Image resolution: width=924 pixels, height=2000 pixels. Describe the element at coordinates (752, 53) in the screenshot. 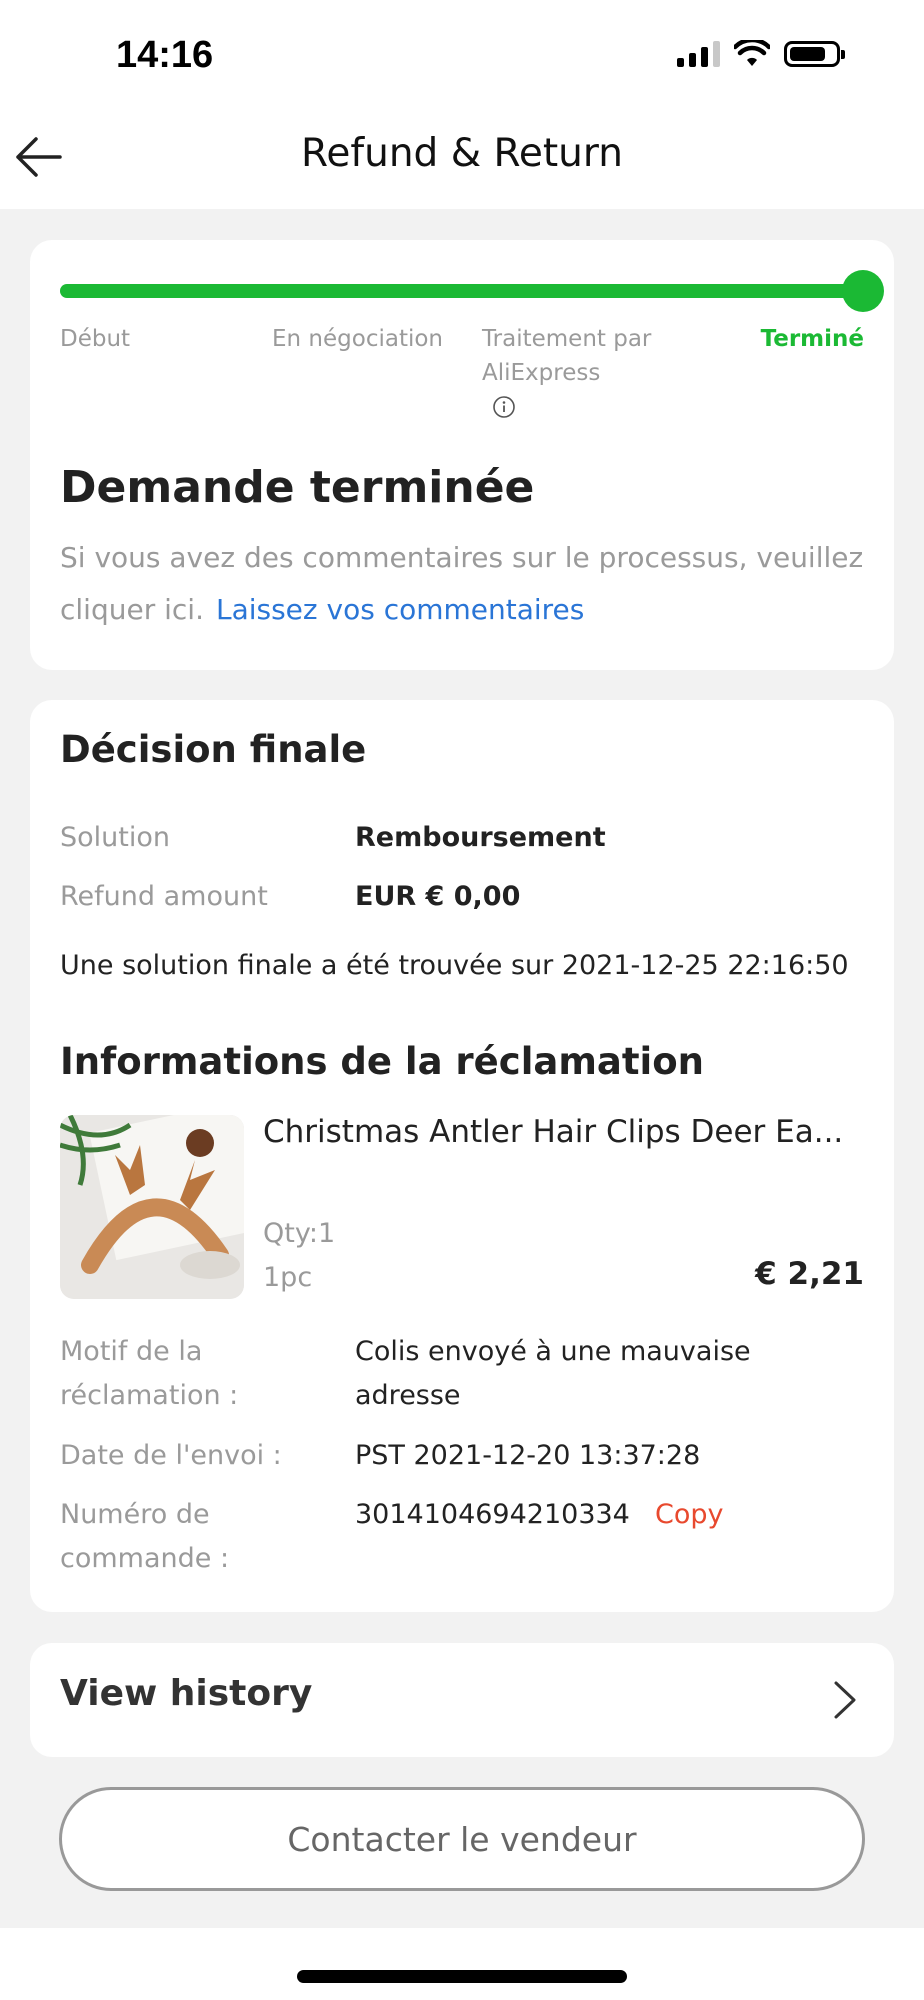

I see `wifi-icon` at that location.